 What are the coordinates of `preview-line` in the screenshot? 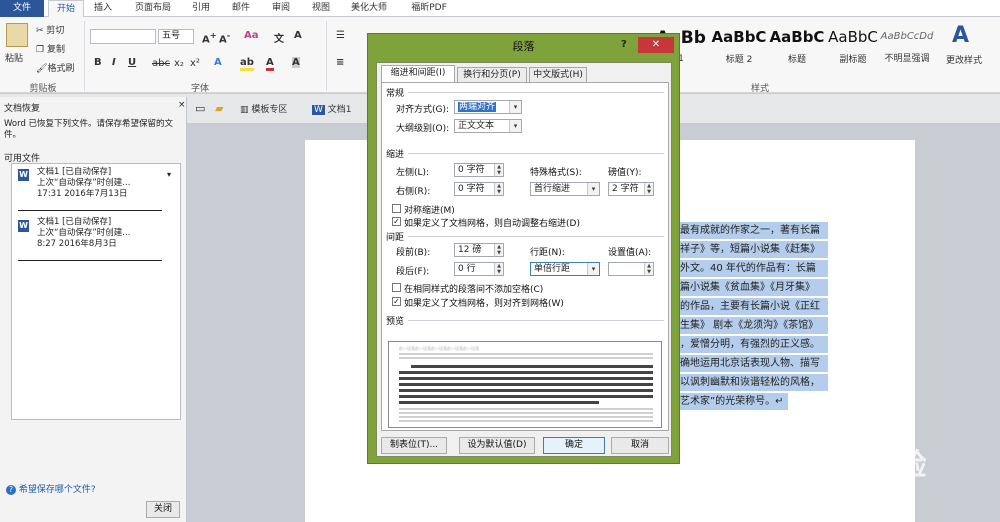 It's located at (526, 413).